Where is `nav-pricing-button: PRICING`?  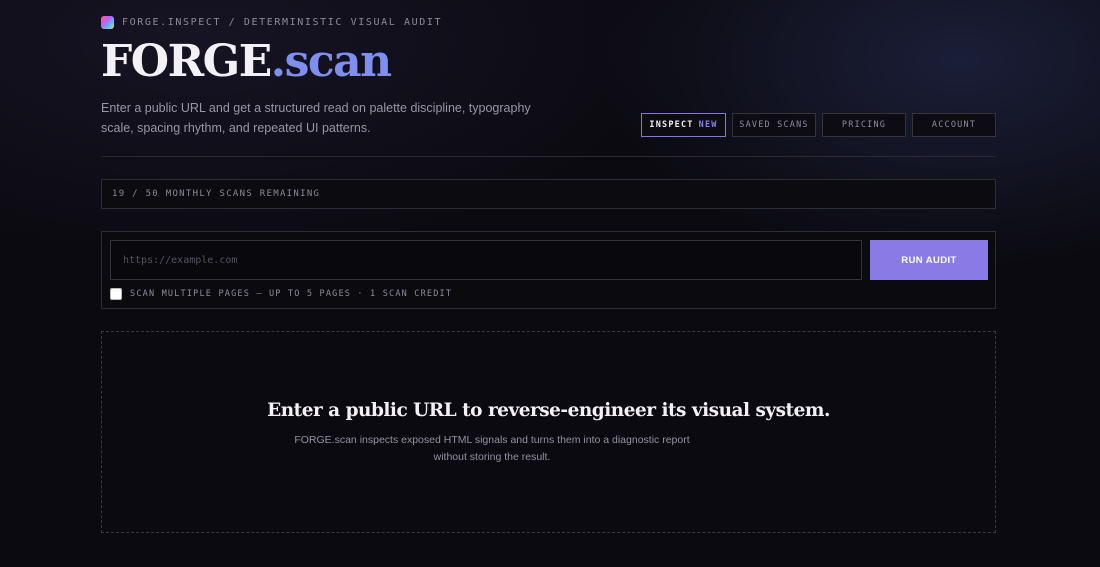
nav-pricing-button: PRICING is located at coordinates (864, 125).